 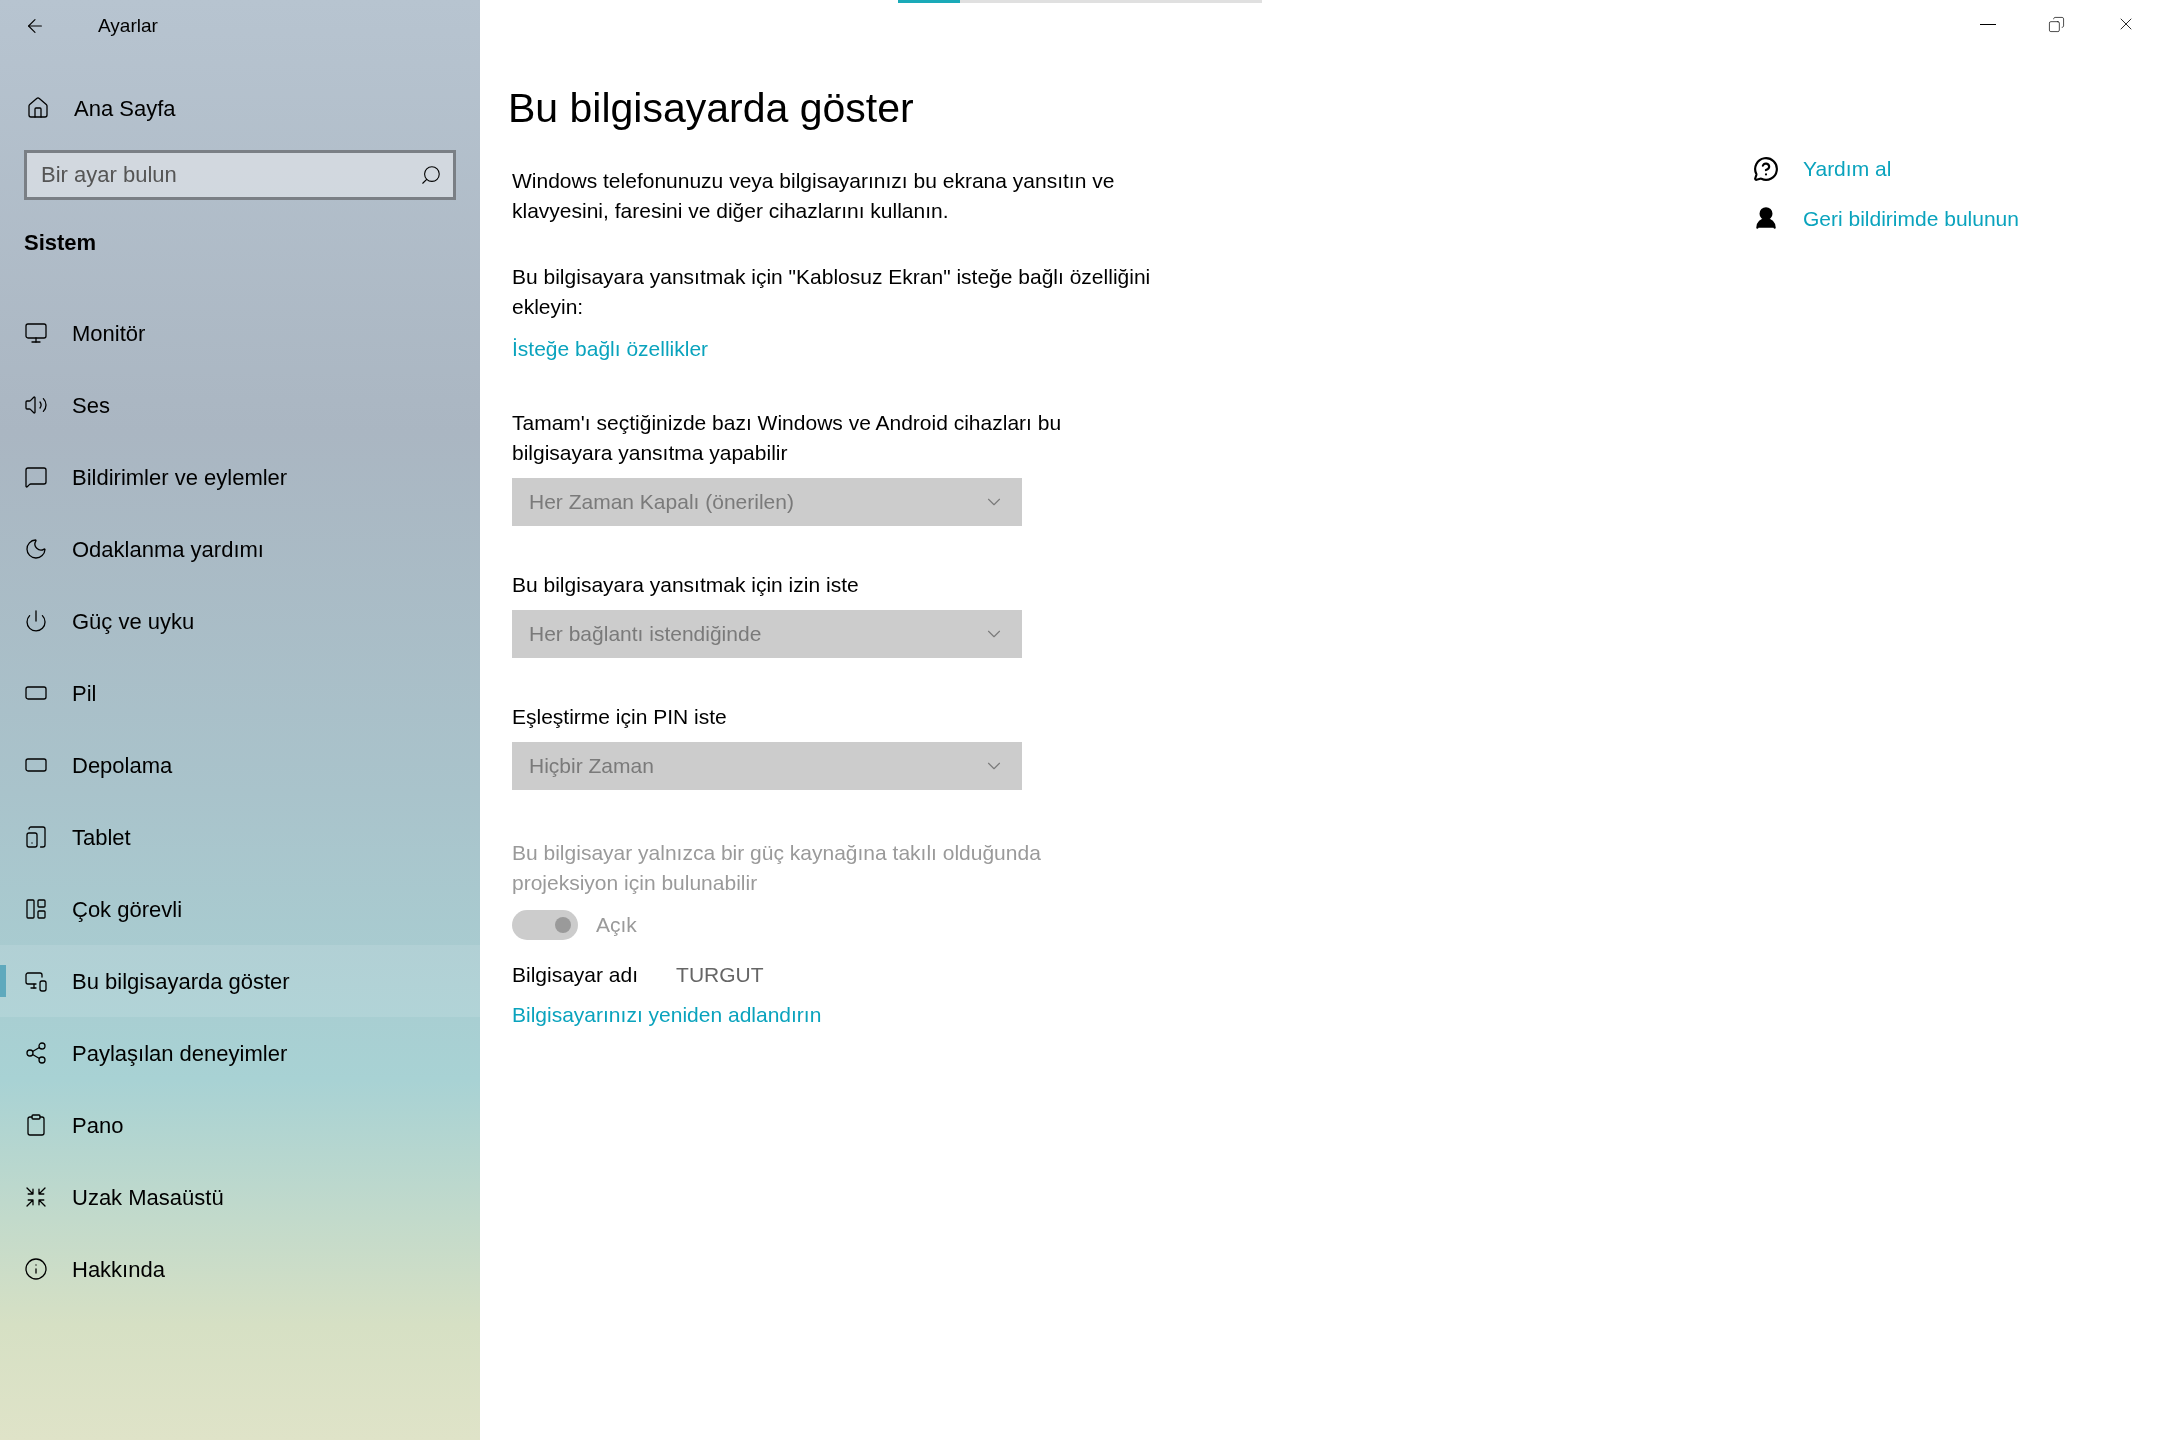 I want to click on sidebar-item: Tablet, so click(x=240, y=837).